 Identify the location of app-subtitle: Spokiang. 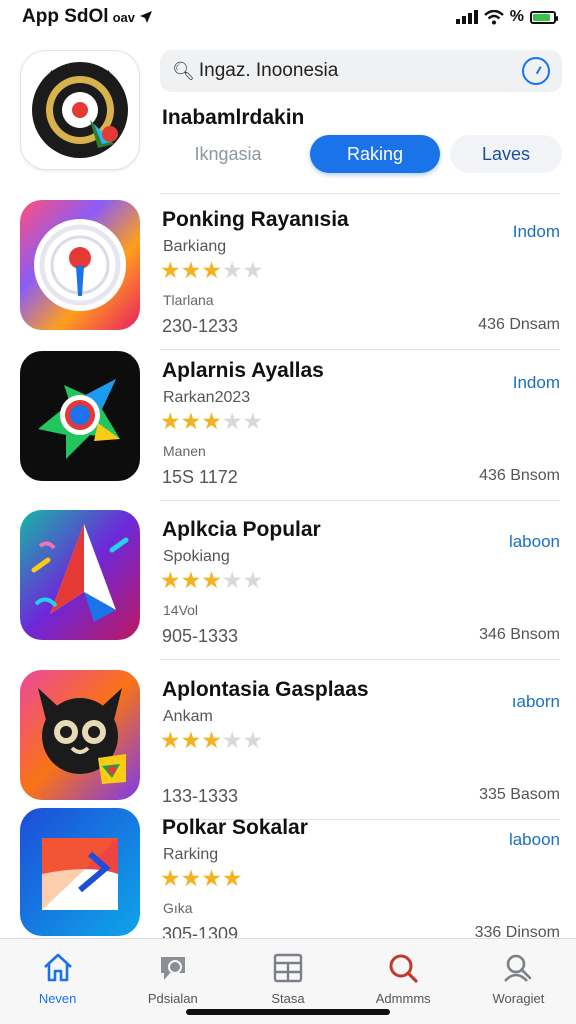
(196, 556).